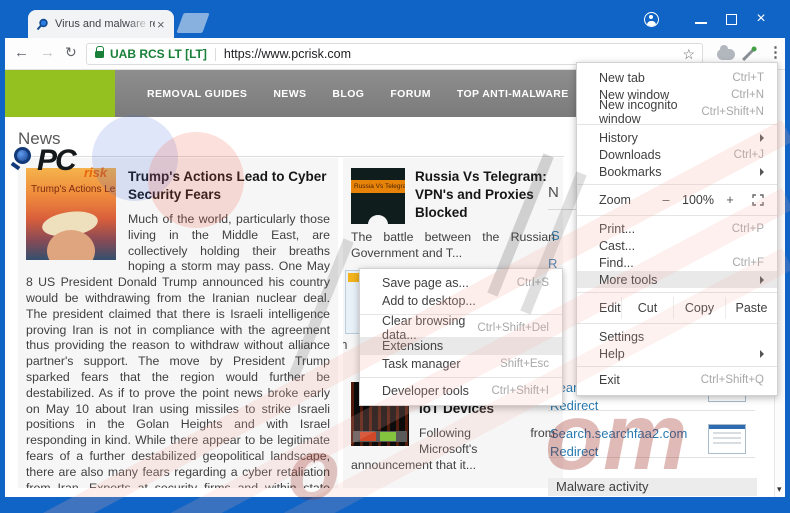 Image resolution: width=790 pixels, height=513 pixels. What do you see at coordinates (287, 54) in the screenshot?
I see `url-text: https://www.pcrisk.com` at bounding box center [287, 54].